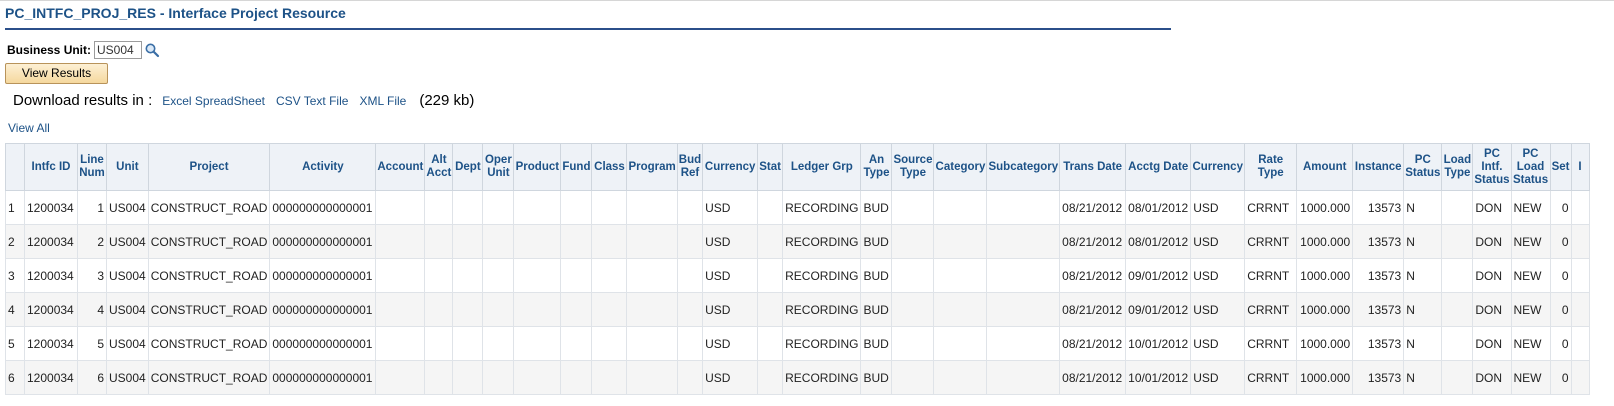 The height and width of the screenshot is (406, 1614). I want to click on table-cell: 1, so click(15, 207).